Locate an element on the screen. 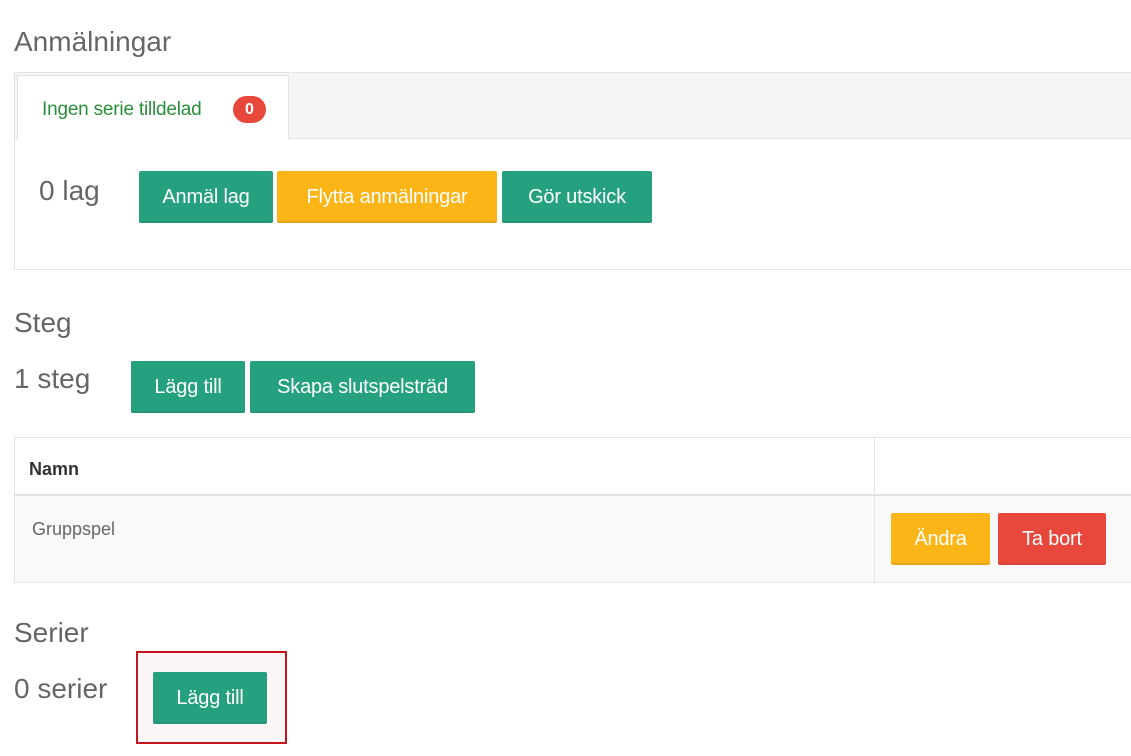 Image resolution: width=1131 pixels, height=756 pixels. column-header-name: Namn is located at coordinates (54, 469).